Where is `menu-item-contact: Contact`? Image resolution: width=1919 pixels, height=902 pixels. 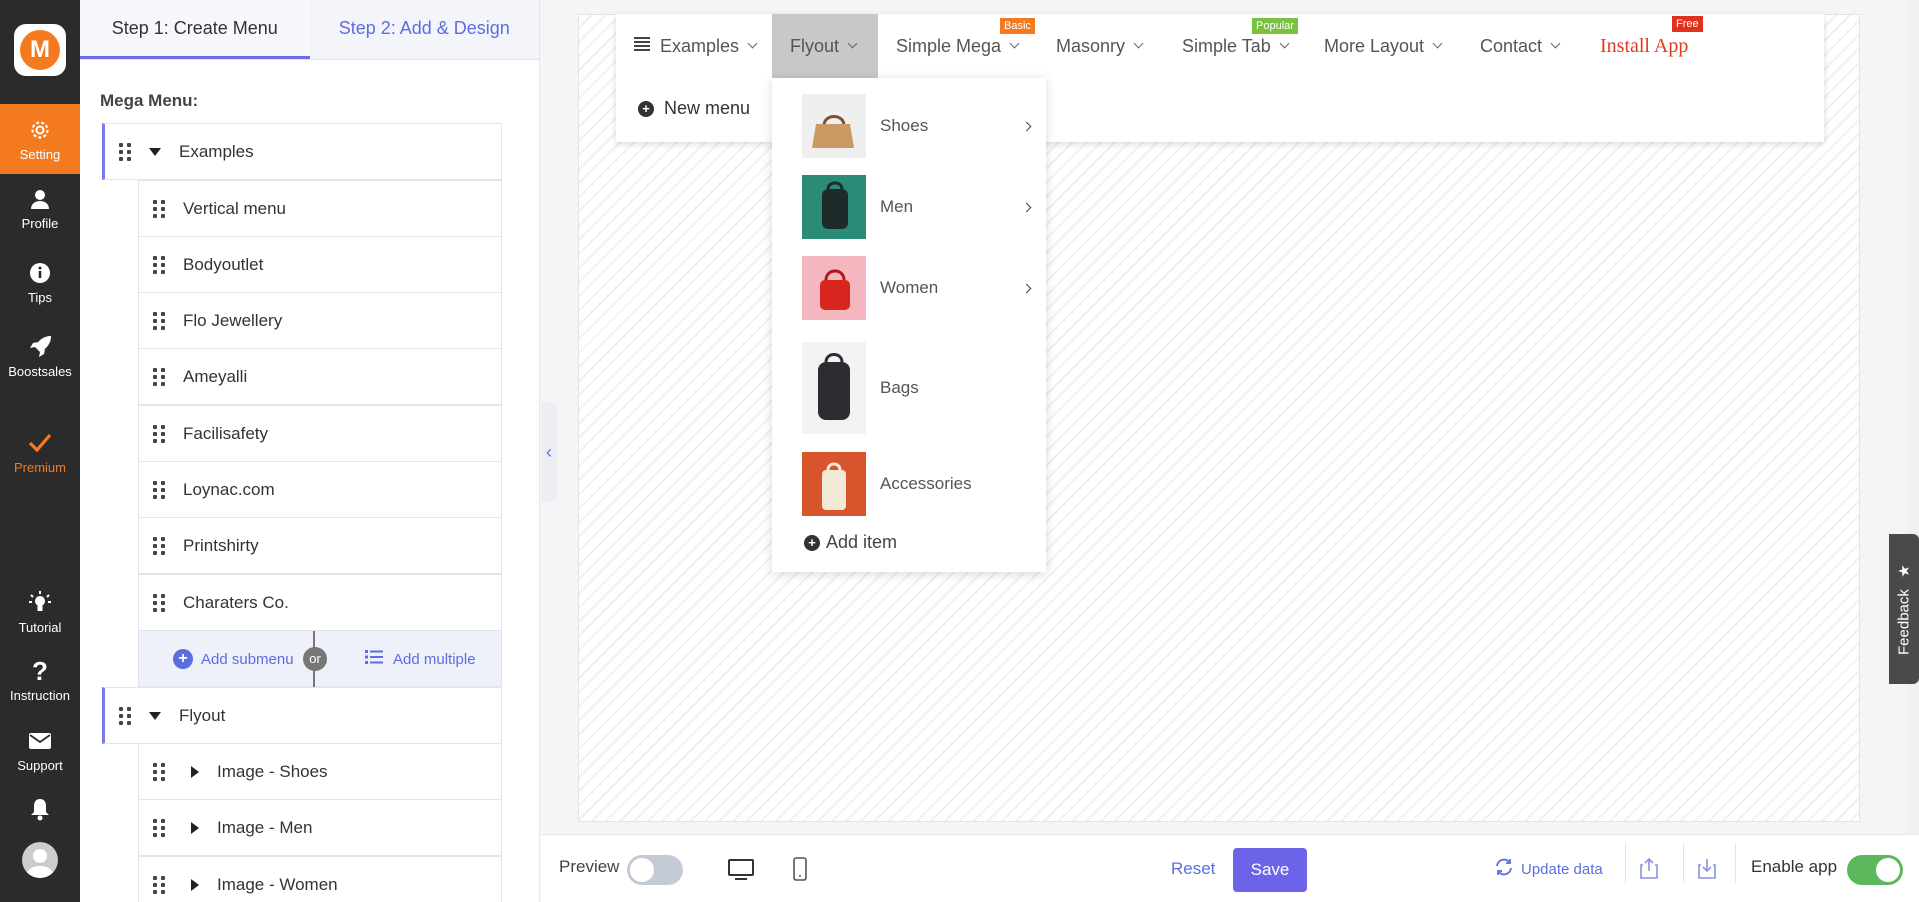
menu-item-contact: Contact is located at coordinates (1520, 46).